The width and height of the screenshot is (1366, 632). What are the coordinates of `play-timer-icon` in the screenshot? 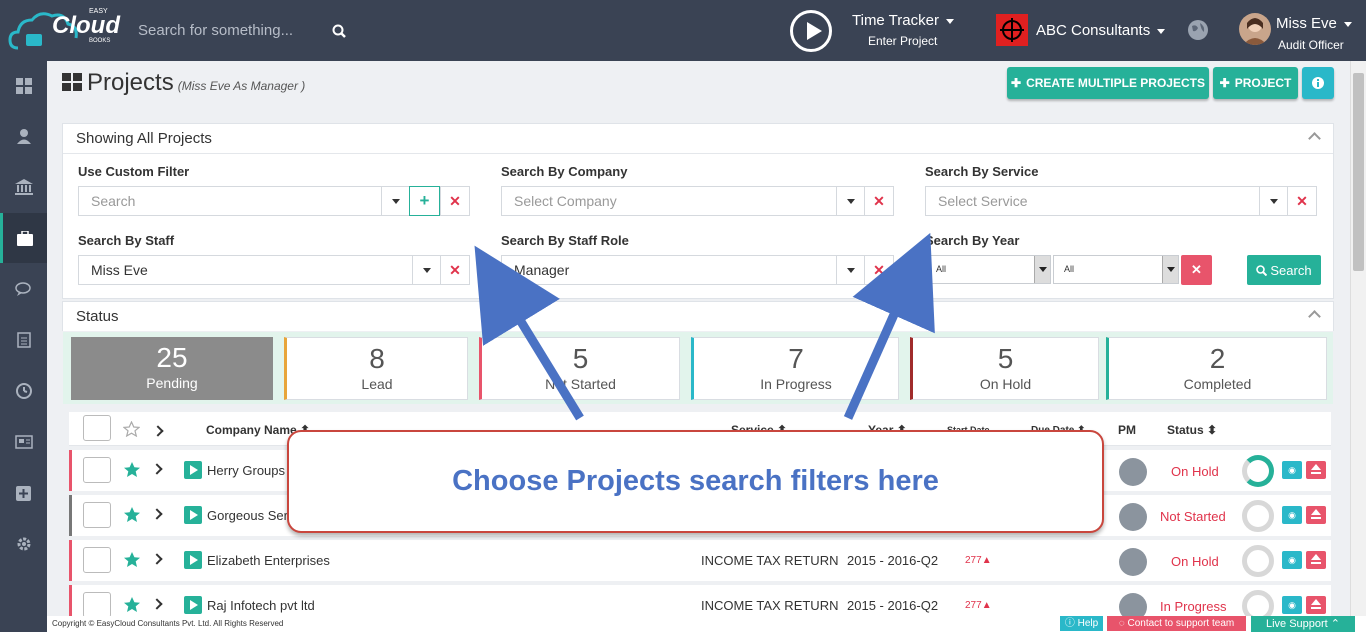 It's located at (811, 31).